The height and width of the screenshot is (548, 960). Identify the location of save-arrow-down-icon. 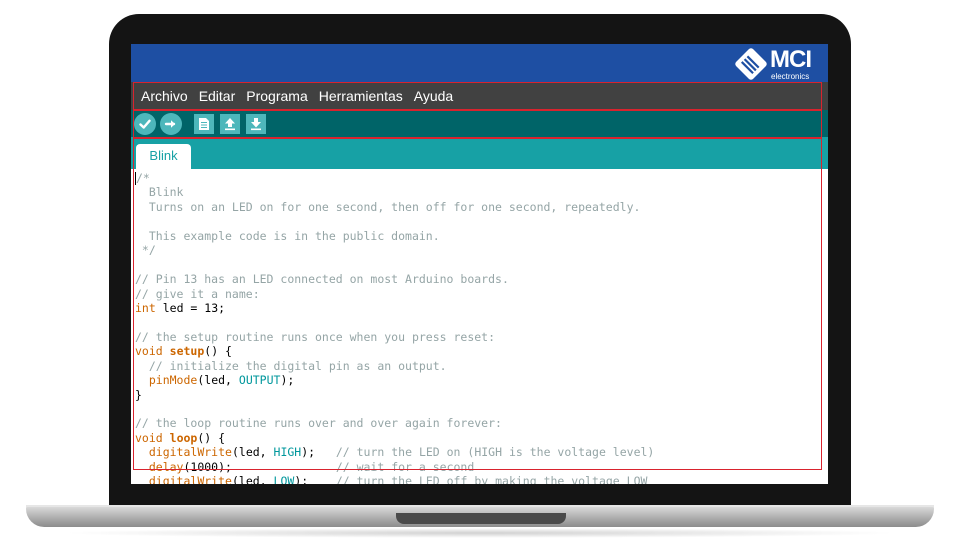
(256, 123).